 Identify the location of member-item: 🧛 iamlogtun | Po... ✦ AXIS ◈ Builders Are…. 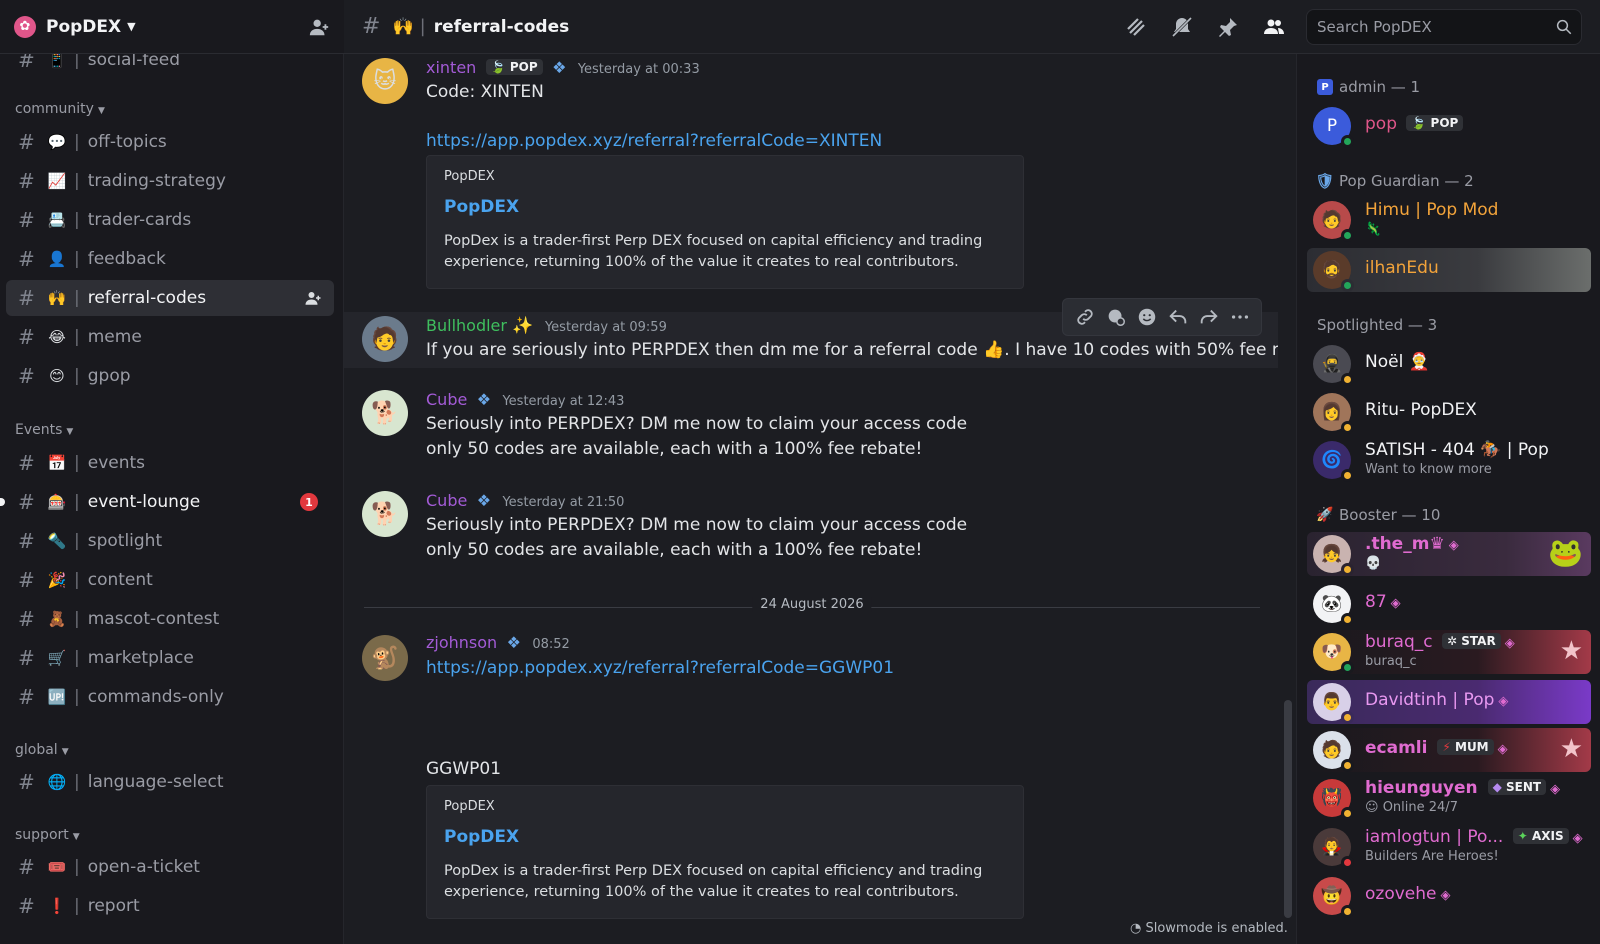
(1449, 847).